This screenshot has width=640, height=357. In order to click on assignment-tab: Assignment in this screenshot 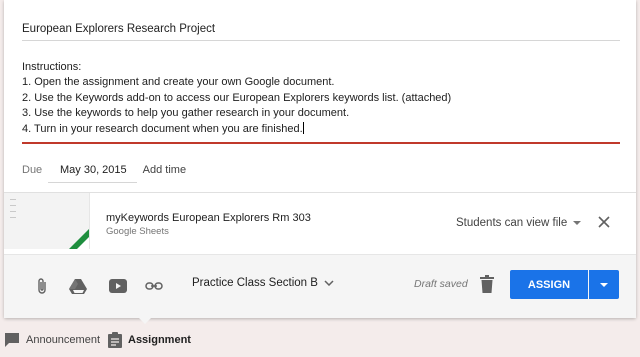, I will do `click(149, 340)`.